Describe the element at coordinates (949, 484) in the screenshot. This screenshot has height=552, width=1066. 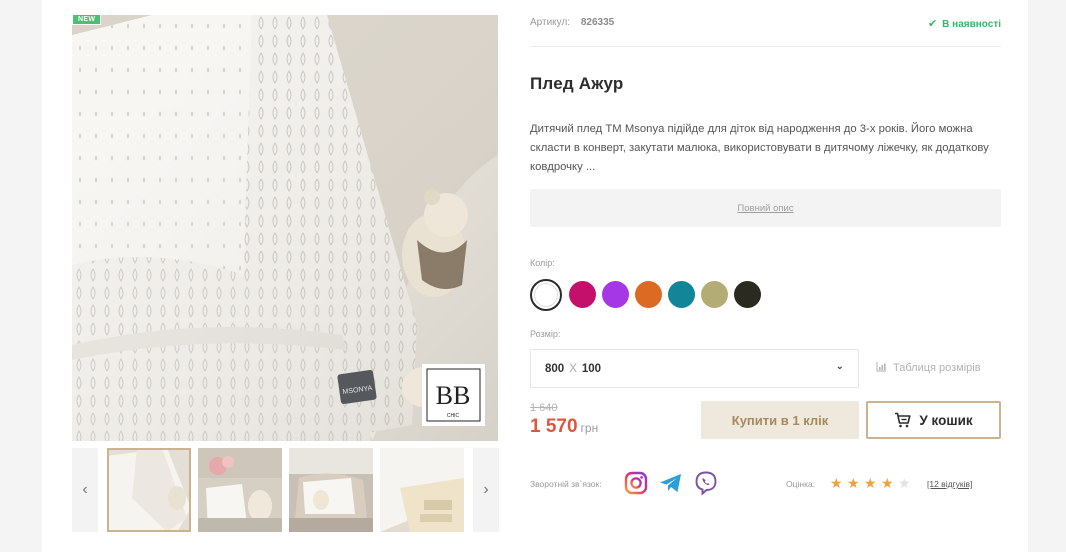
I see `reviews-link: [12 відгуків]` at that location.